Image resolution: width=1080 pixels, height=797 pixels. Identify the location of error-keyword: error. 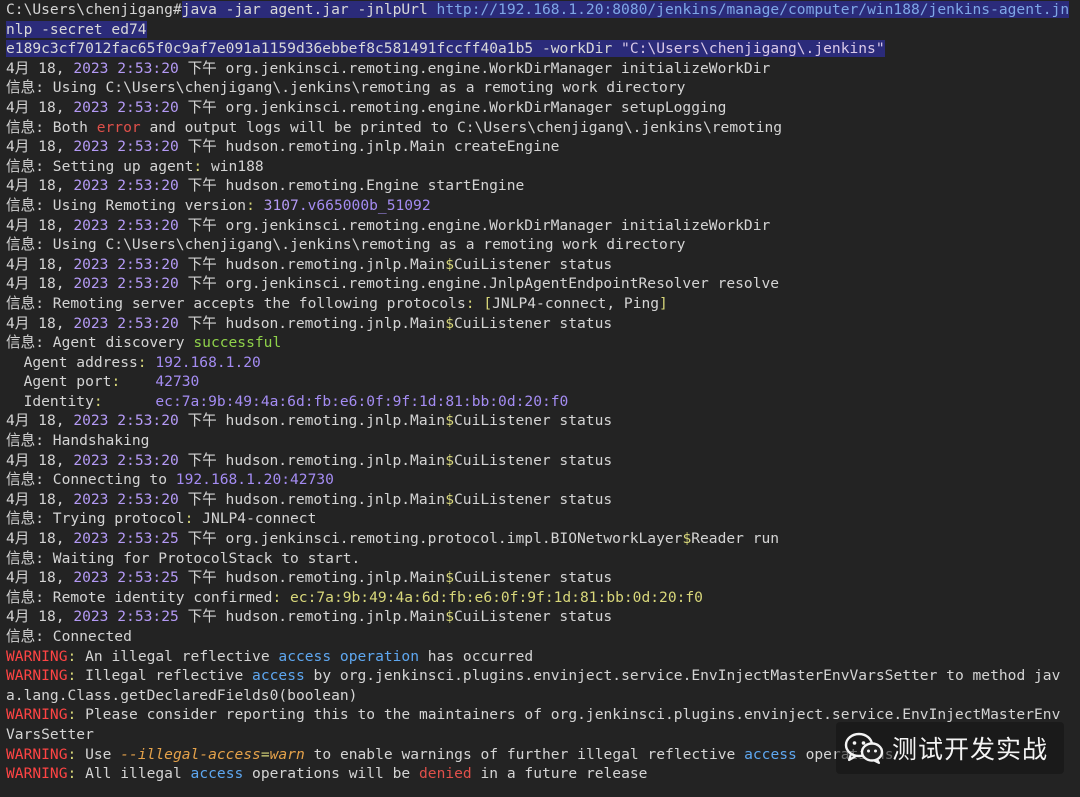
(118, 127).